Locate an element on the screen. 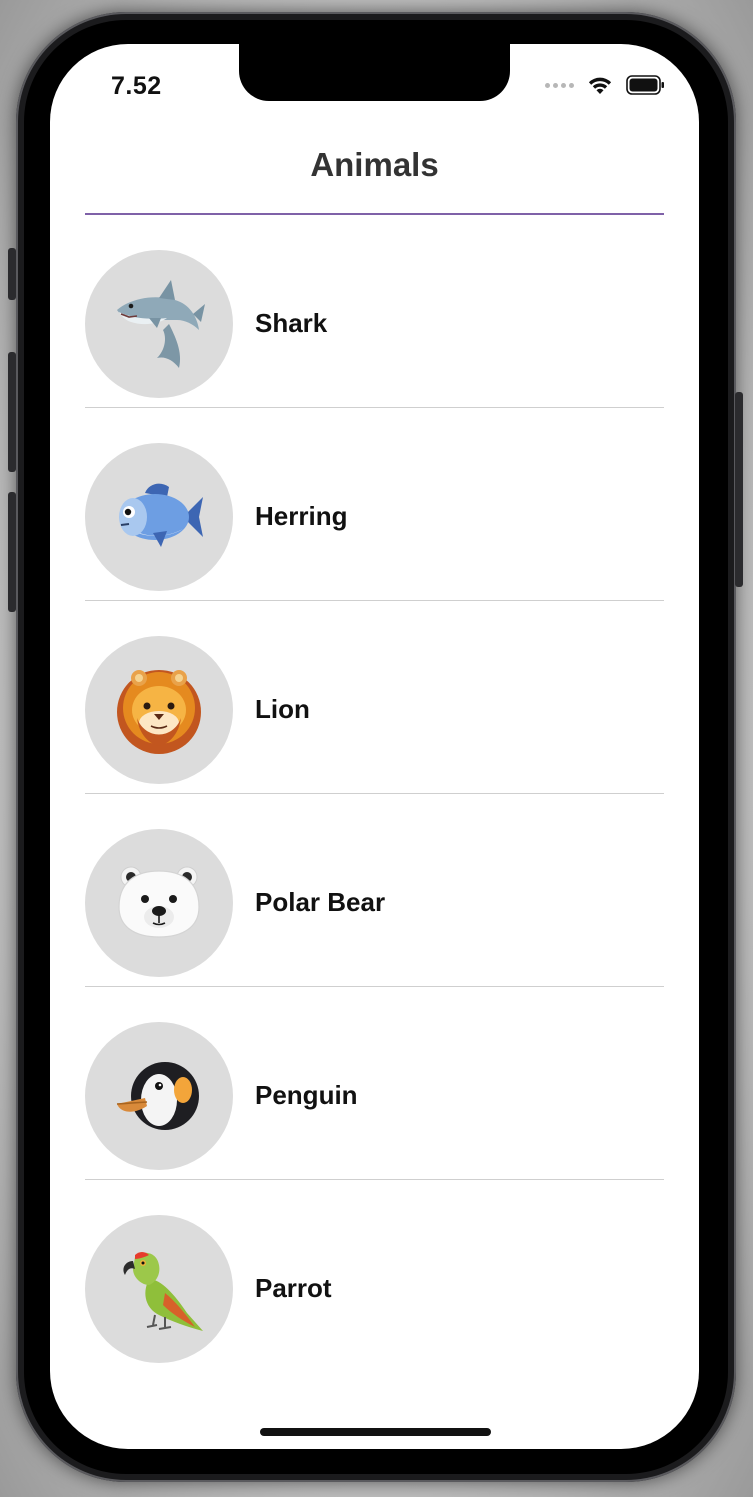  parrot-icon is located at coordinates (163, 1291).